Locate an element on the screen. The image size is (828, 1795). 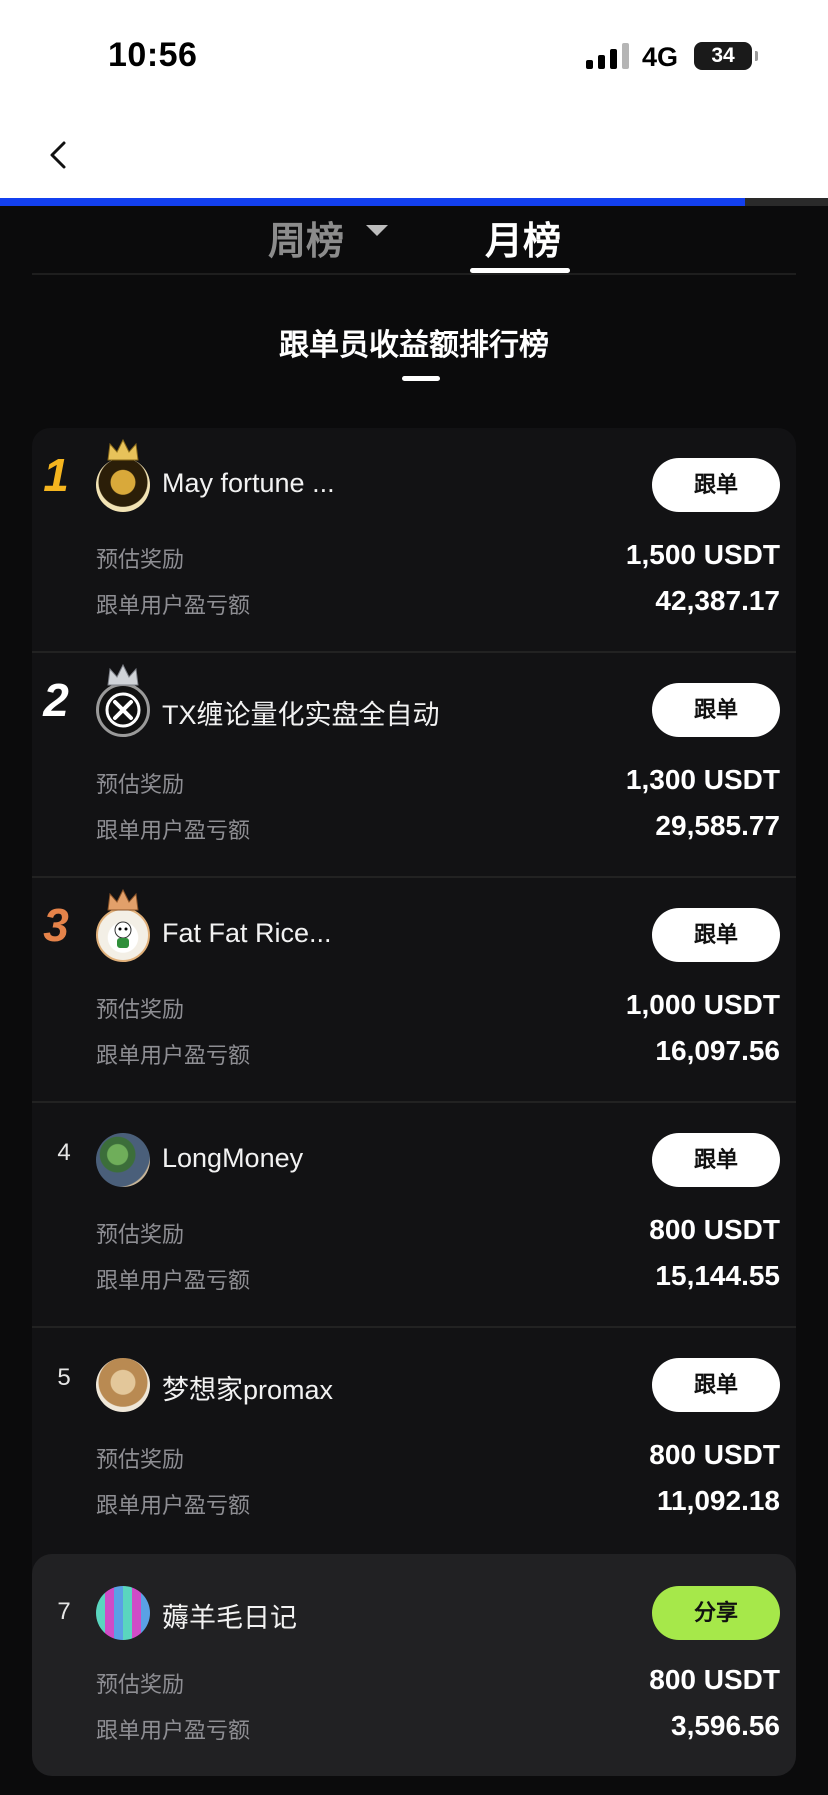
nav-bar is located at coordinates (414, 155).